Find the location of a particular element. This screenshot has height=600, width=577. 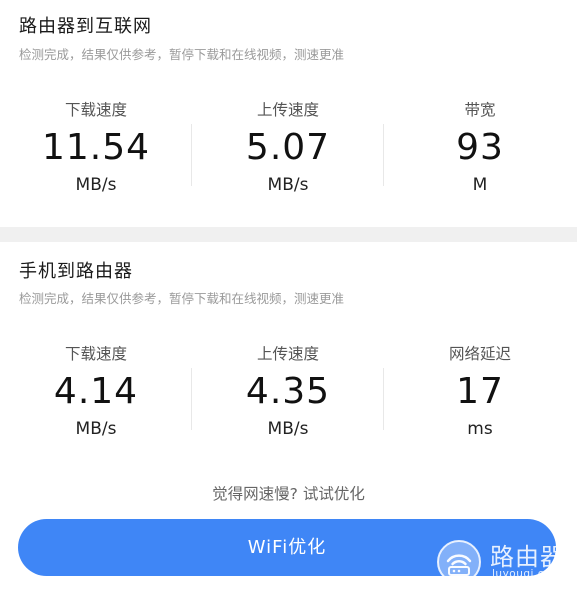

watermark-url: luyouqi.com is located at coordinates (527, 574).